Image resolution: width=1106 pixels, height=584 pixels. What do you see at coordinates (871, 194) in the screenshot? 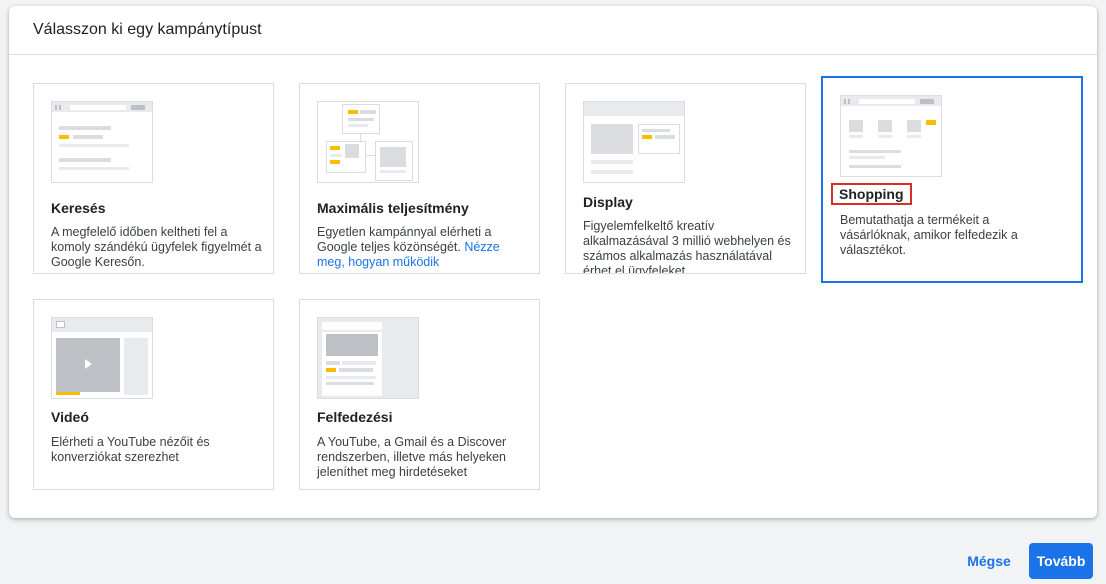
I see `card-title: Shopping` at bounding box center [871, 194].